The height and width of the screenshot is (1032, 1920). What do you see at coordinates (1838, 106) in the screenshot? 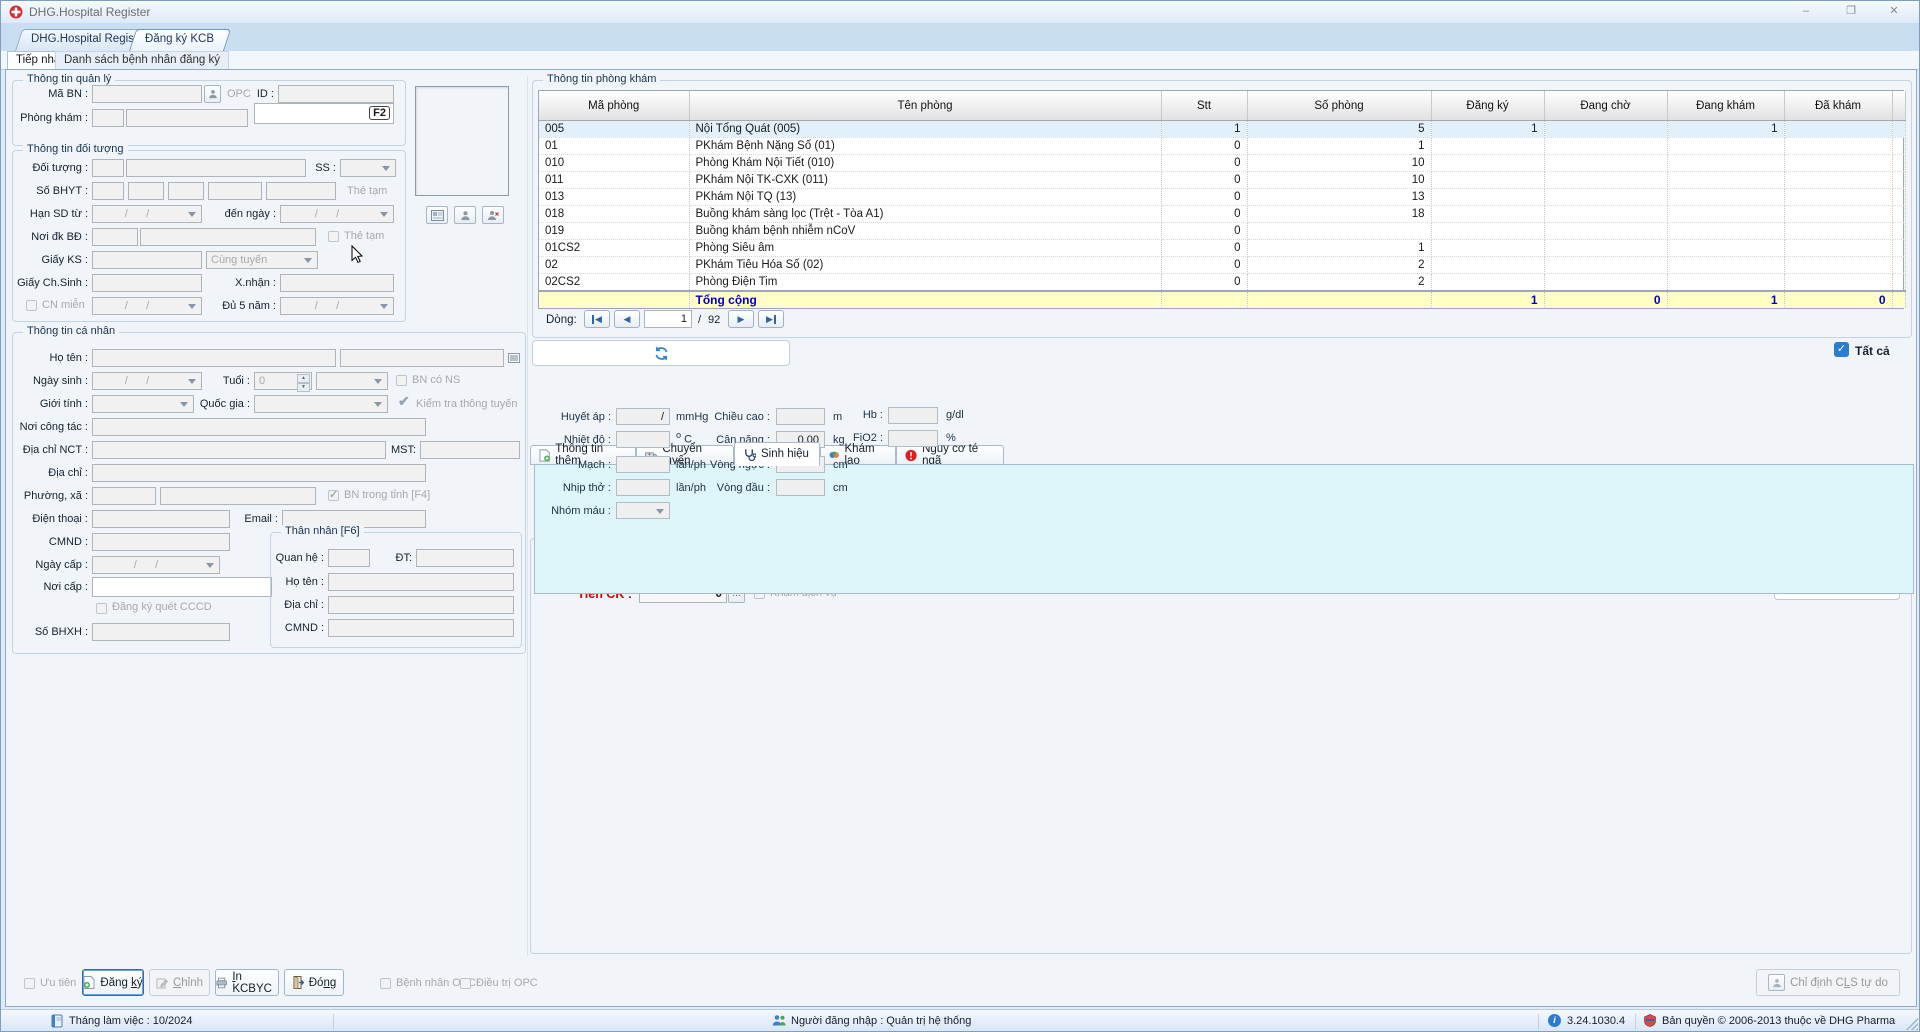
I see `col-da-kham: Đã khám` at bounding box center [1838, 106].